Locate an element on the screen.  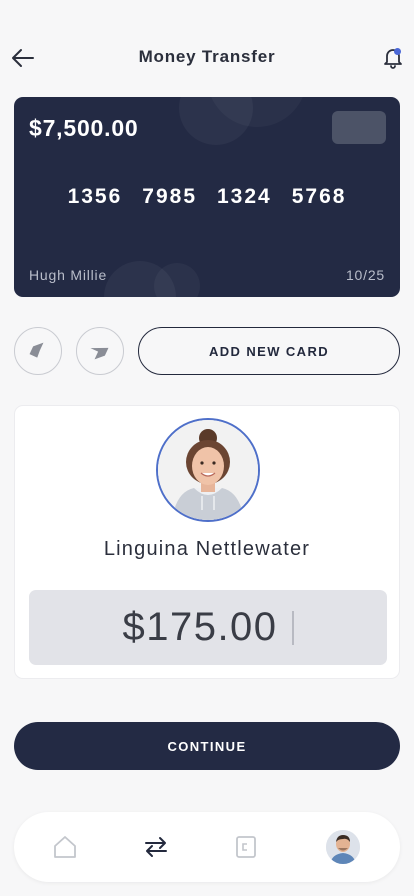
card-chip is located at coordinates (359, 127).